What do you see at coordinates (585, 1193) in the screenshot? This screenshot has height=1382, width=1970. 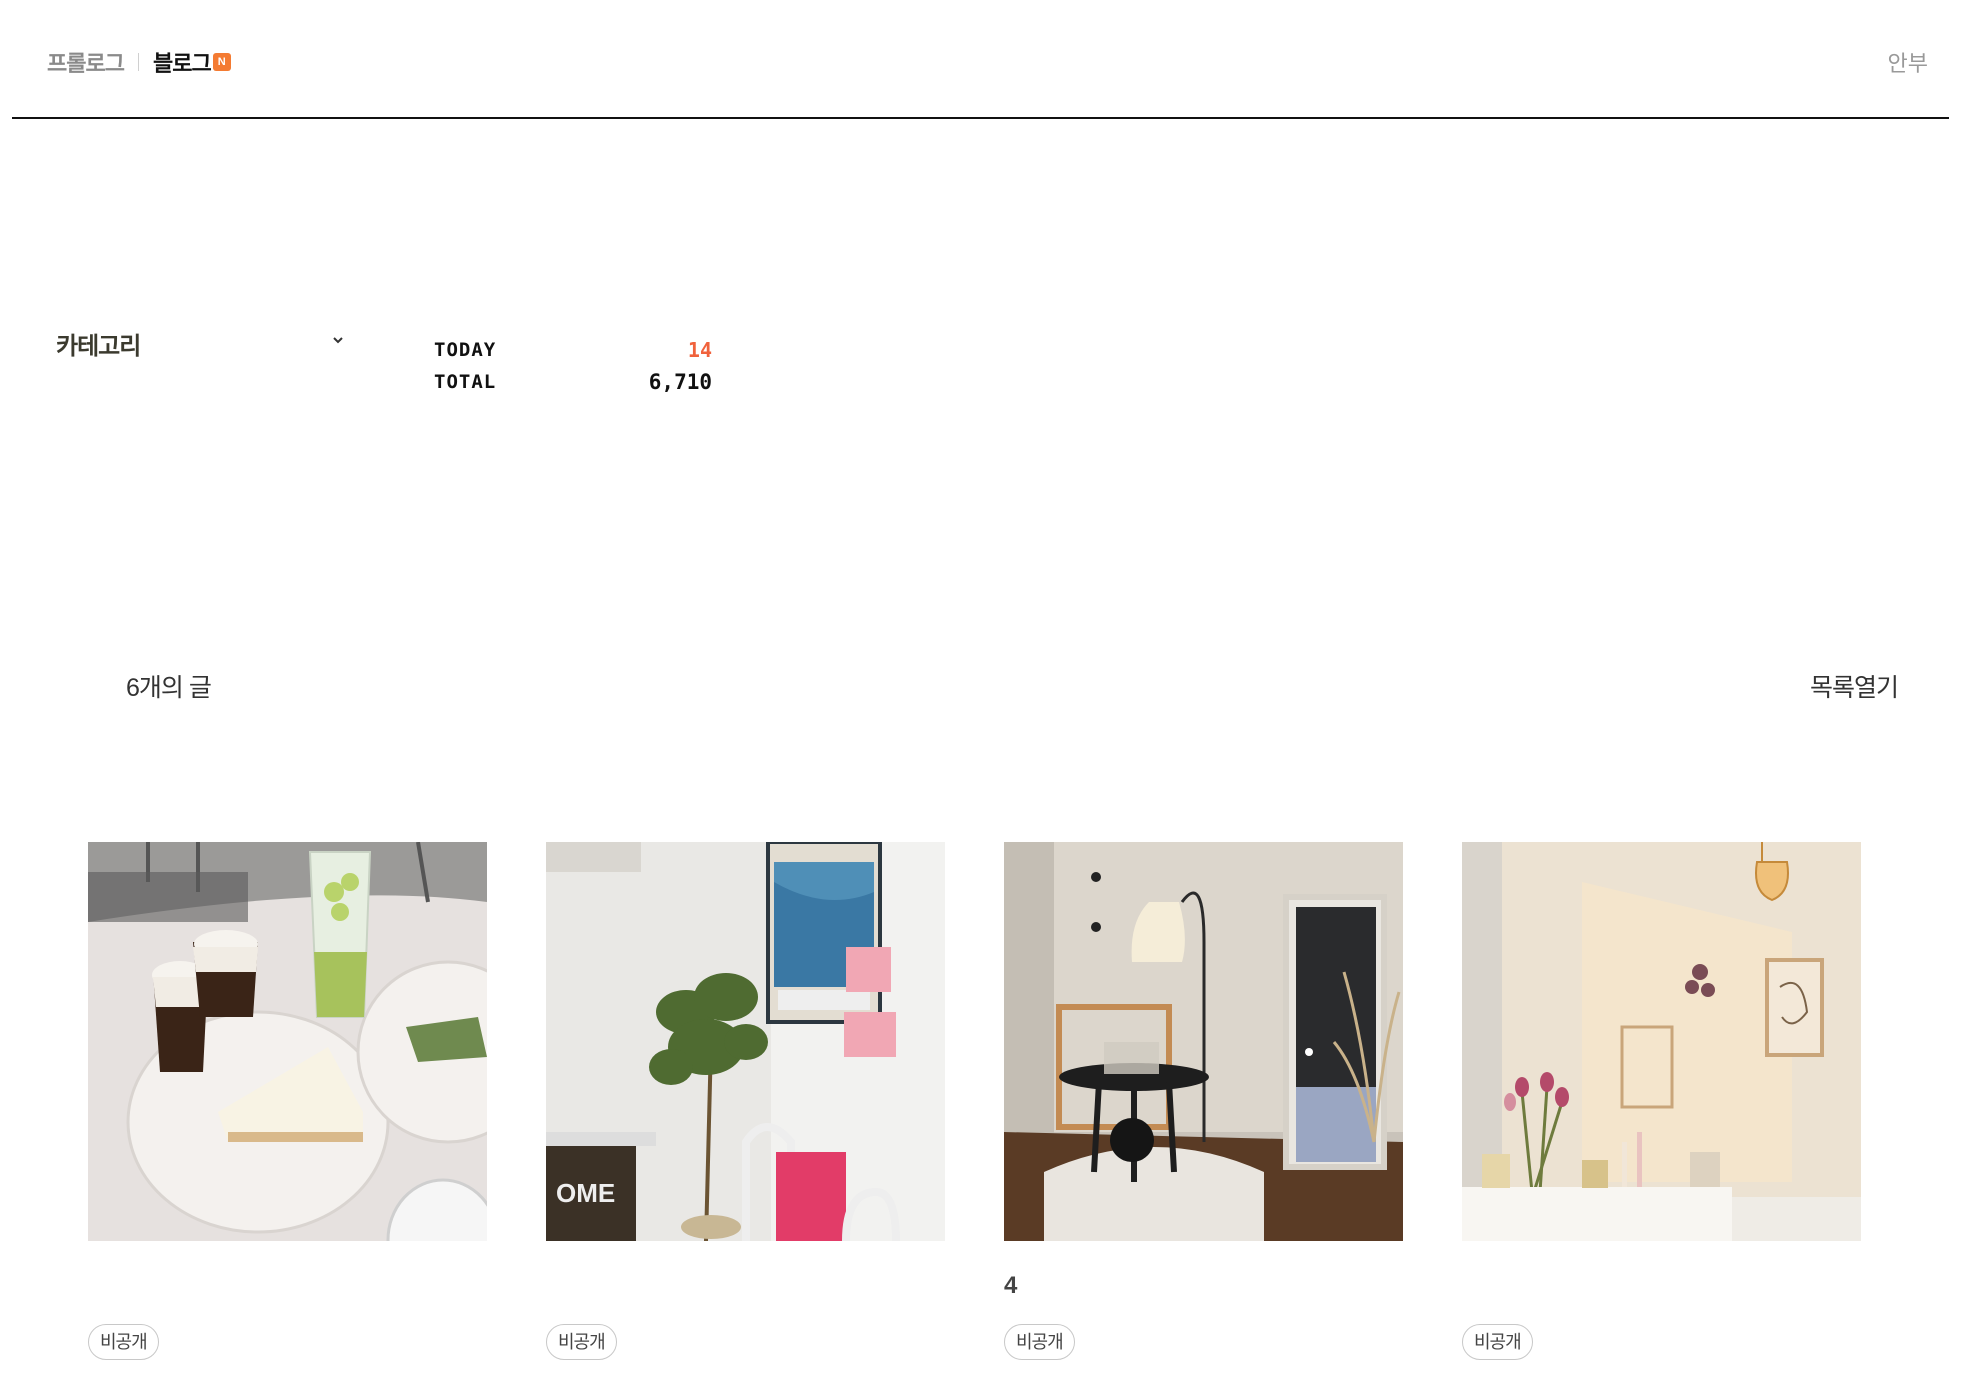 I see `svg-text: OME` at bounding box center [585, 1193].